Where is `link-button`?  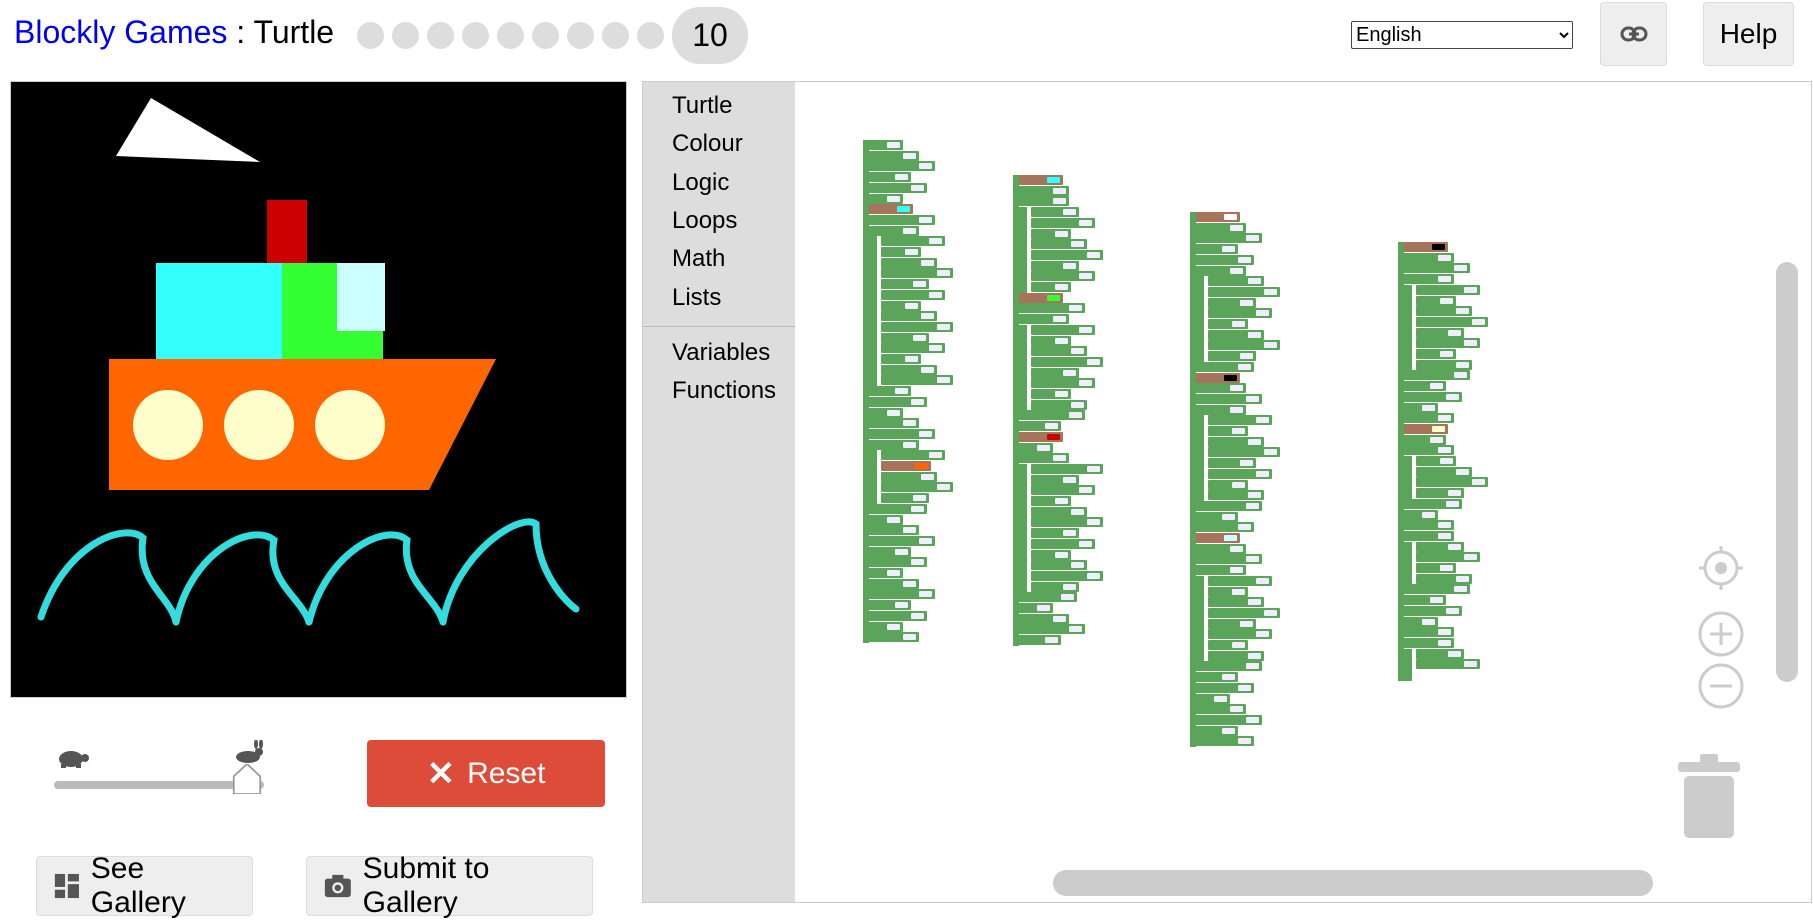
link-button is located at coordinates (1633, 34).